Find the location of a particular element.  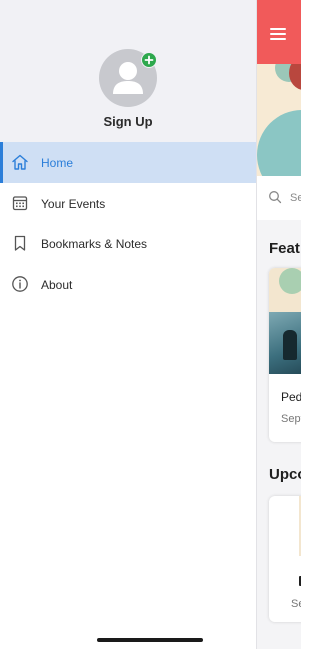

menu-item-label: Home is located at coordinates (57, 163).